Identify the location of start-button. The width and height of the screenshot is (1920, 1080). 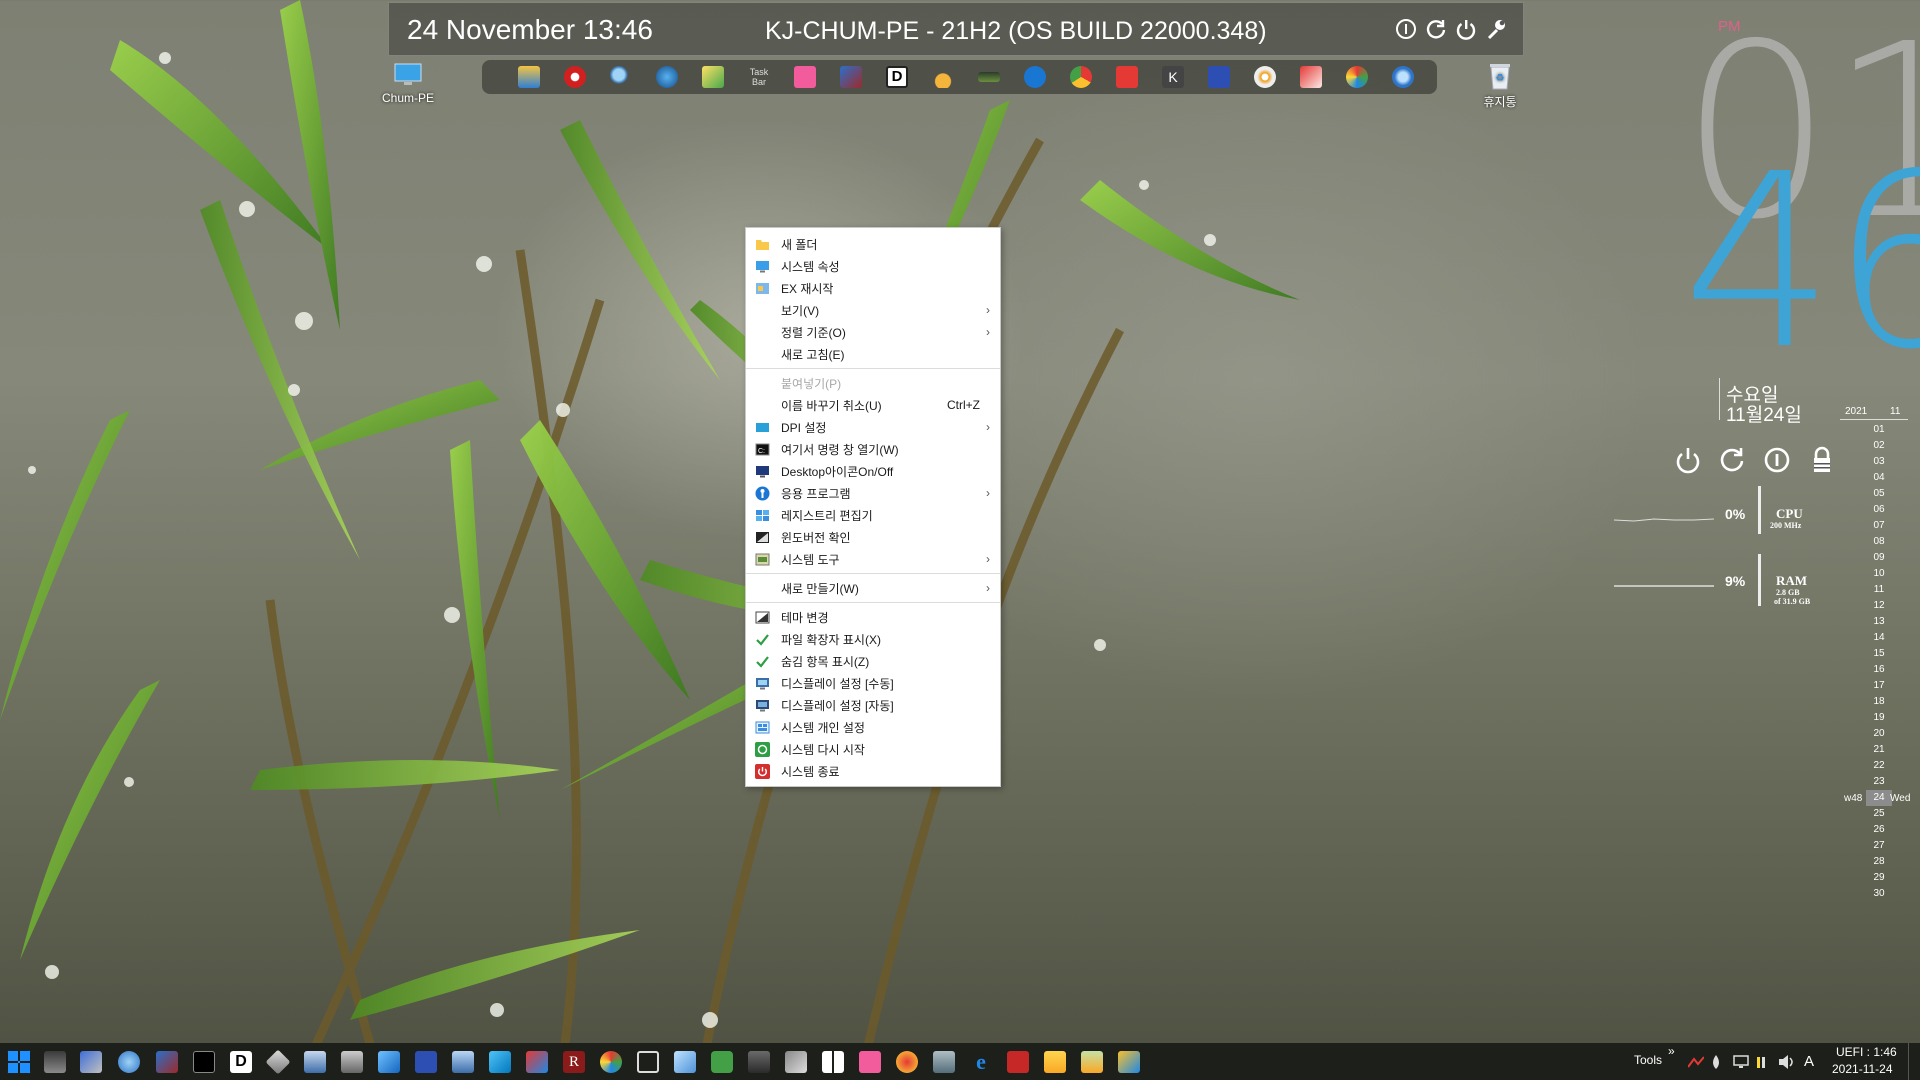
(19, 1062).